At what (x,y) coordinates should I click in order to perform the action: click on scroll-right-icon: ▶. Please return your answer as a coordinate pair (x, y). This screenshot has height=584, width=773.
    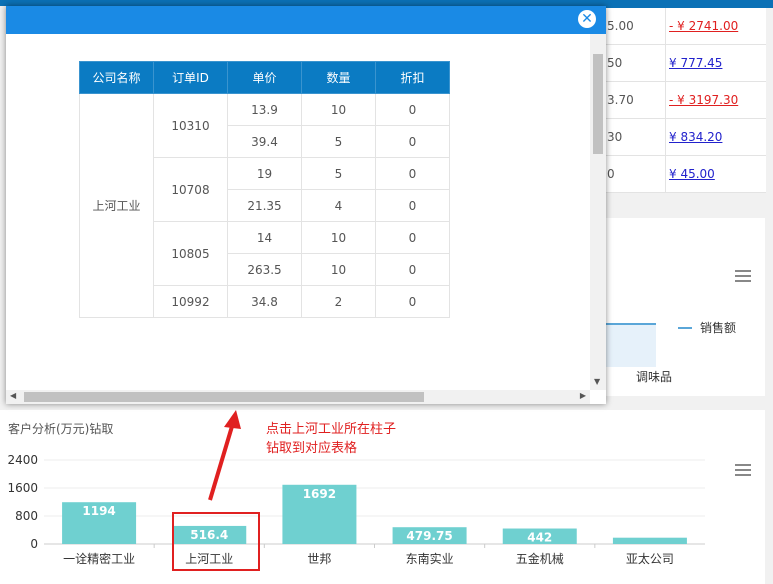
    Looking at the image, I should click on (583, 395).